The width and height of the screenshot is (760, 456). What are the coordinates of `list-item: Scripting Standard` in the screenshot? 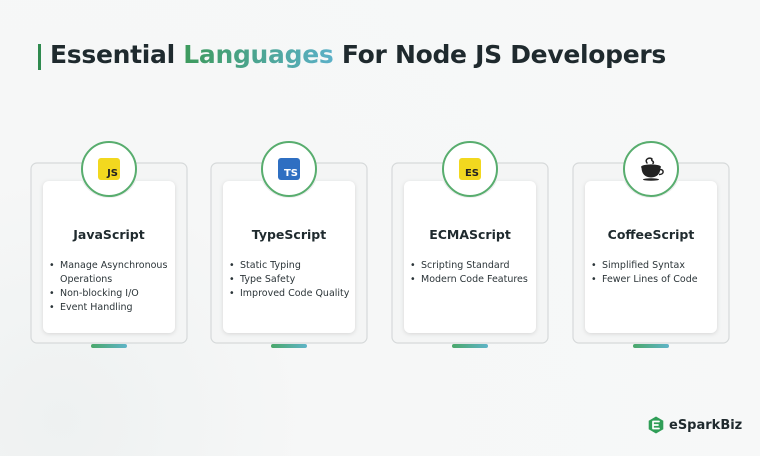 It's located at (475, 266).